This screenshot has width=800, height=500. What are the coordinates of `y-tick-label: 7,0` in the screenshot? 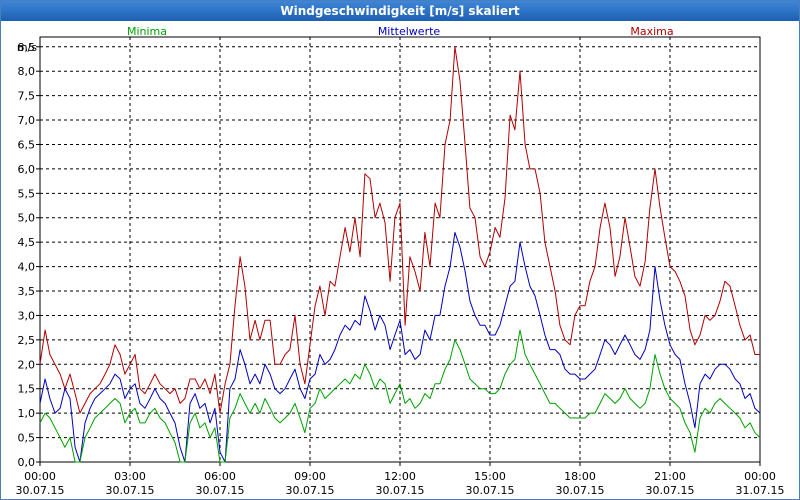 It's located at (27, 120).